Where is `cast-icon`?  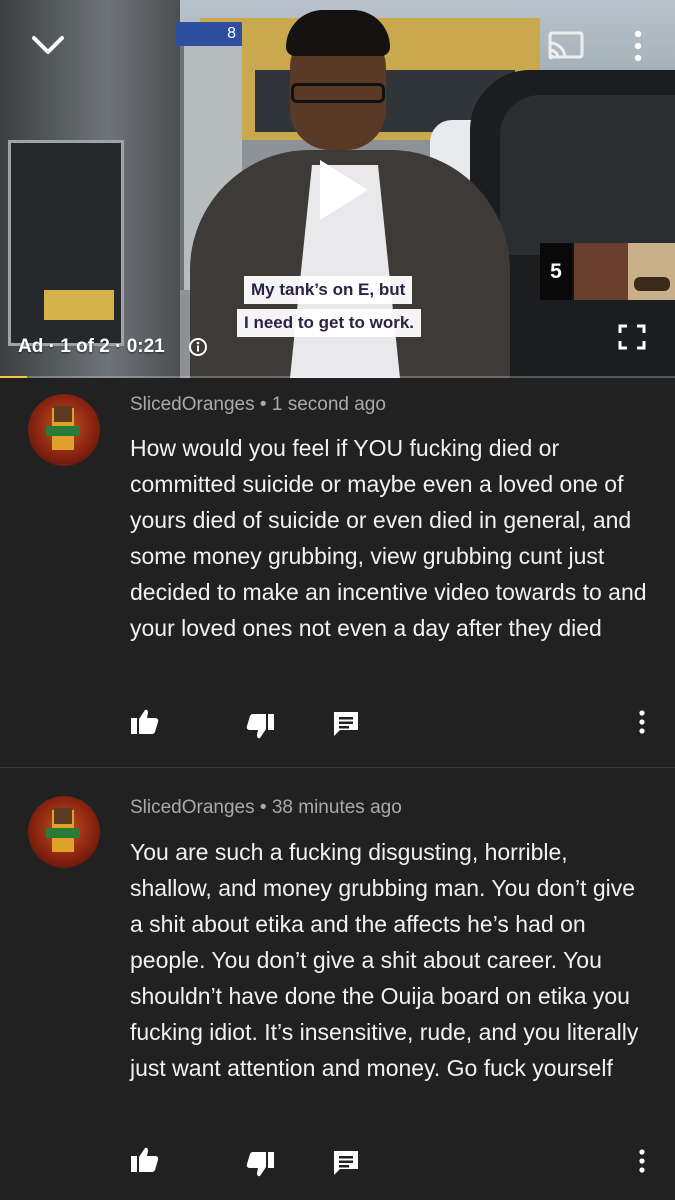
cast-icon is located at coordinates (566, 46).